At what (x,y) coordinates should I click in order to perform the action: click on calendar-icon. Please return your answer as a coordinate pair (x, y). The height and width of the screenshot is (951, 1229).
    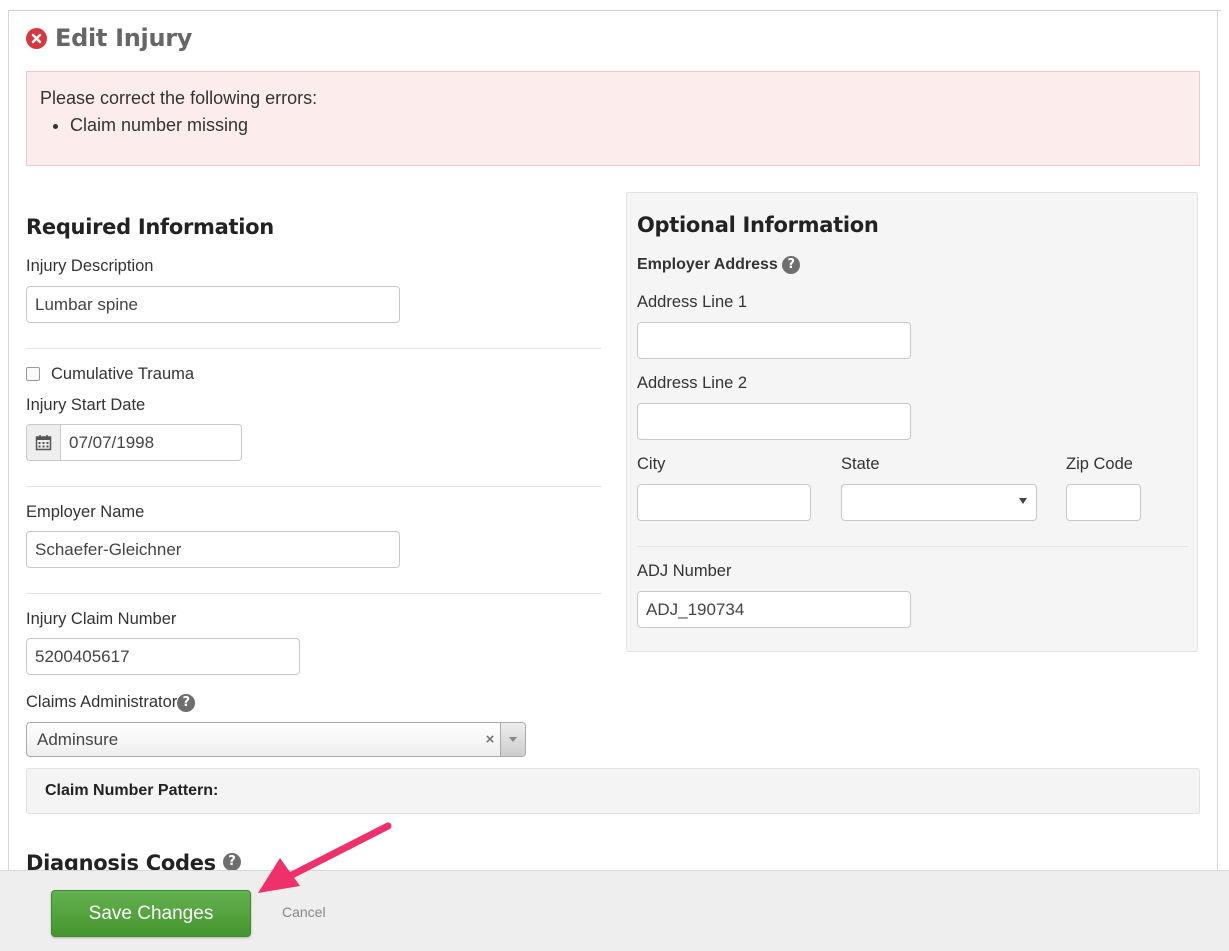
    Looking at the image, I should click on (44, 442).